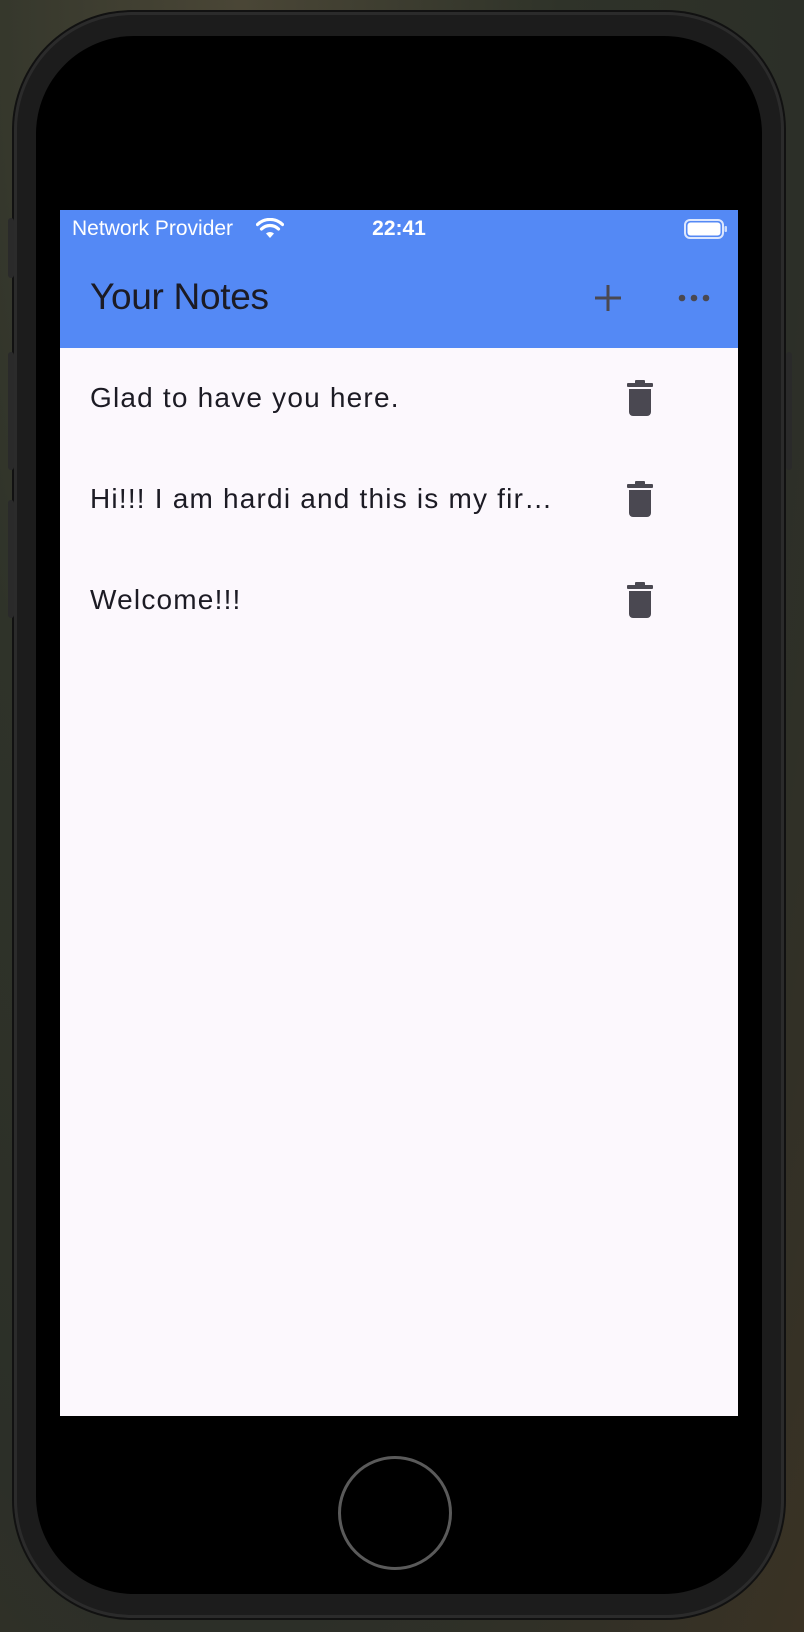 This screenshot has height=1632, width=804. I want to click on list-item: Glad to have you here., so click(399, 398).